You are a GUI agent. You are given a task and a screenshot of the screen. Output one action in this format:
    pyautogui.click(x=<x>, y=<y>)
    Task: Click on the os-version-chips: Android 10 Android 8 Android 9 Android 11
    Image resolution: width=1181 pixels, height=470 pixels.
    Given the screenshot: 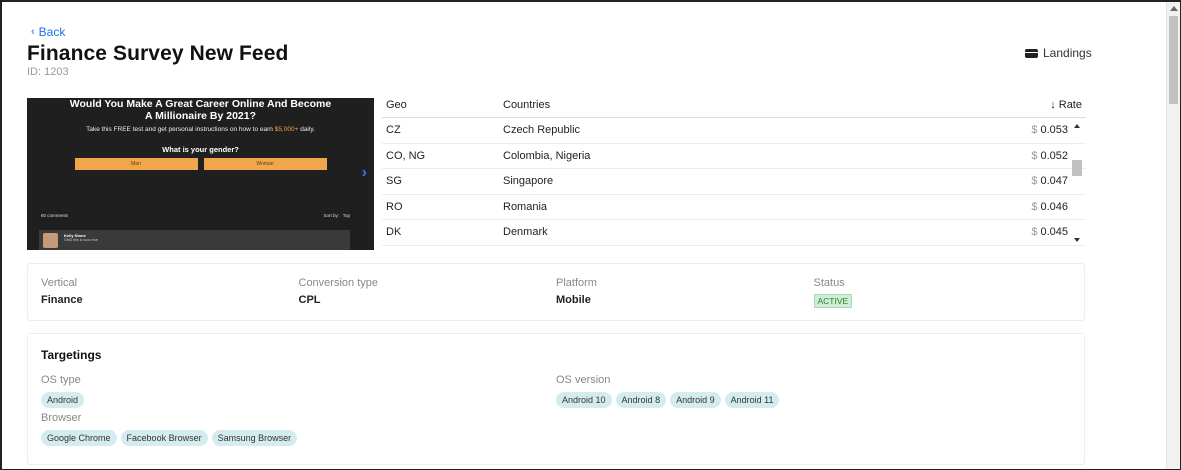 What is the action you would take?
    pyautogui.click(x=668, y=400)
    